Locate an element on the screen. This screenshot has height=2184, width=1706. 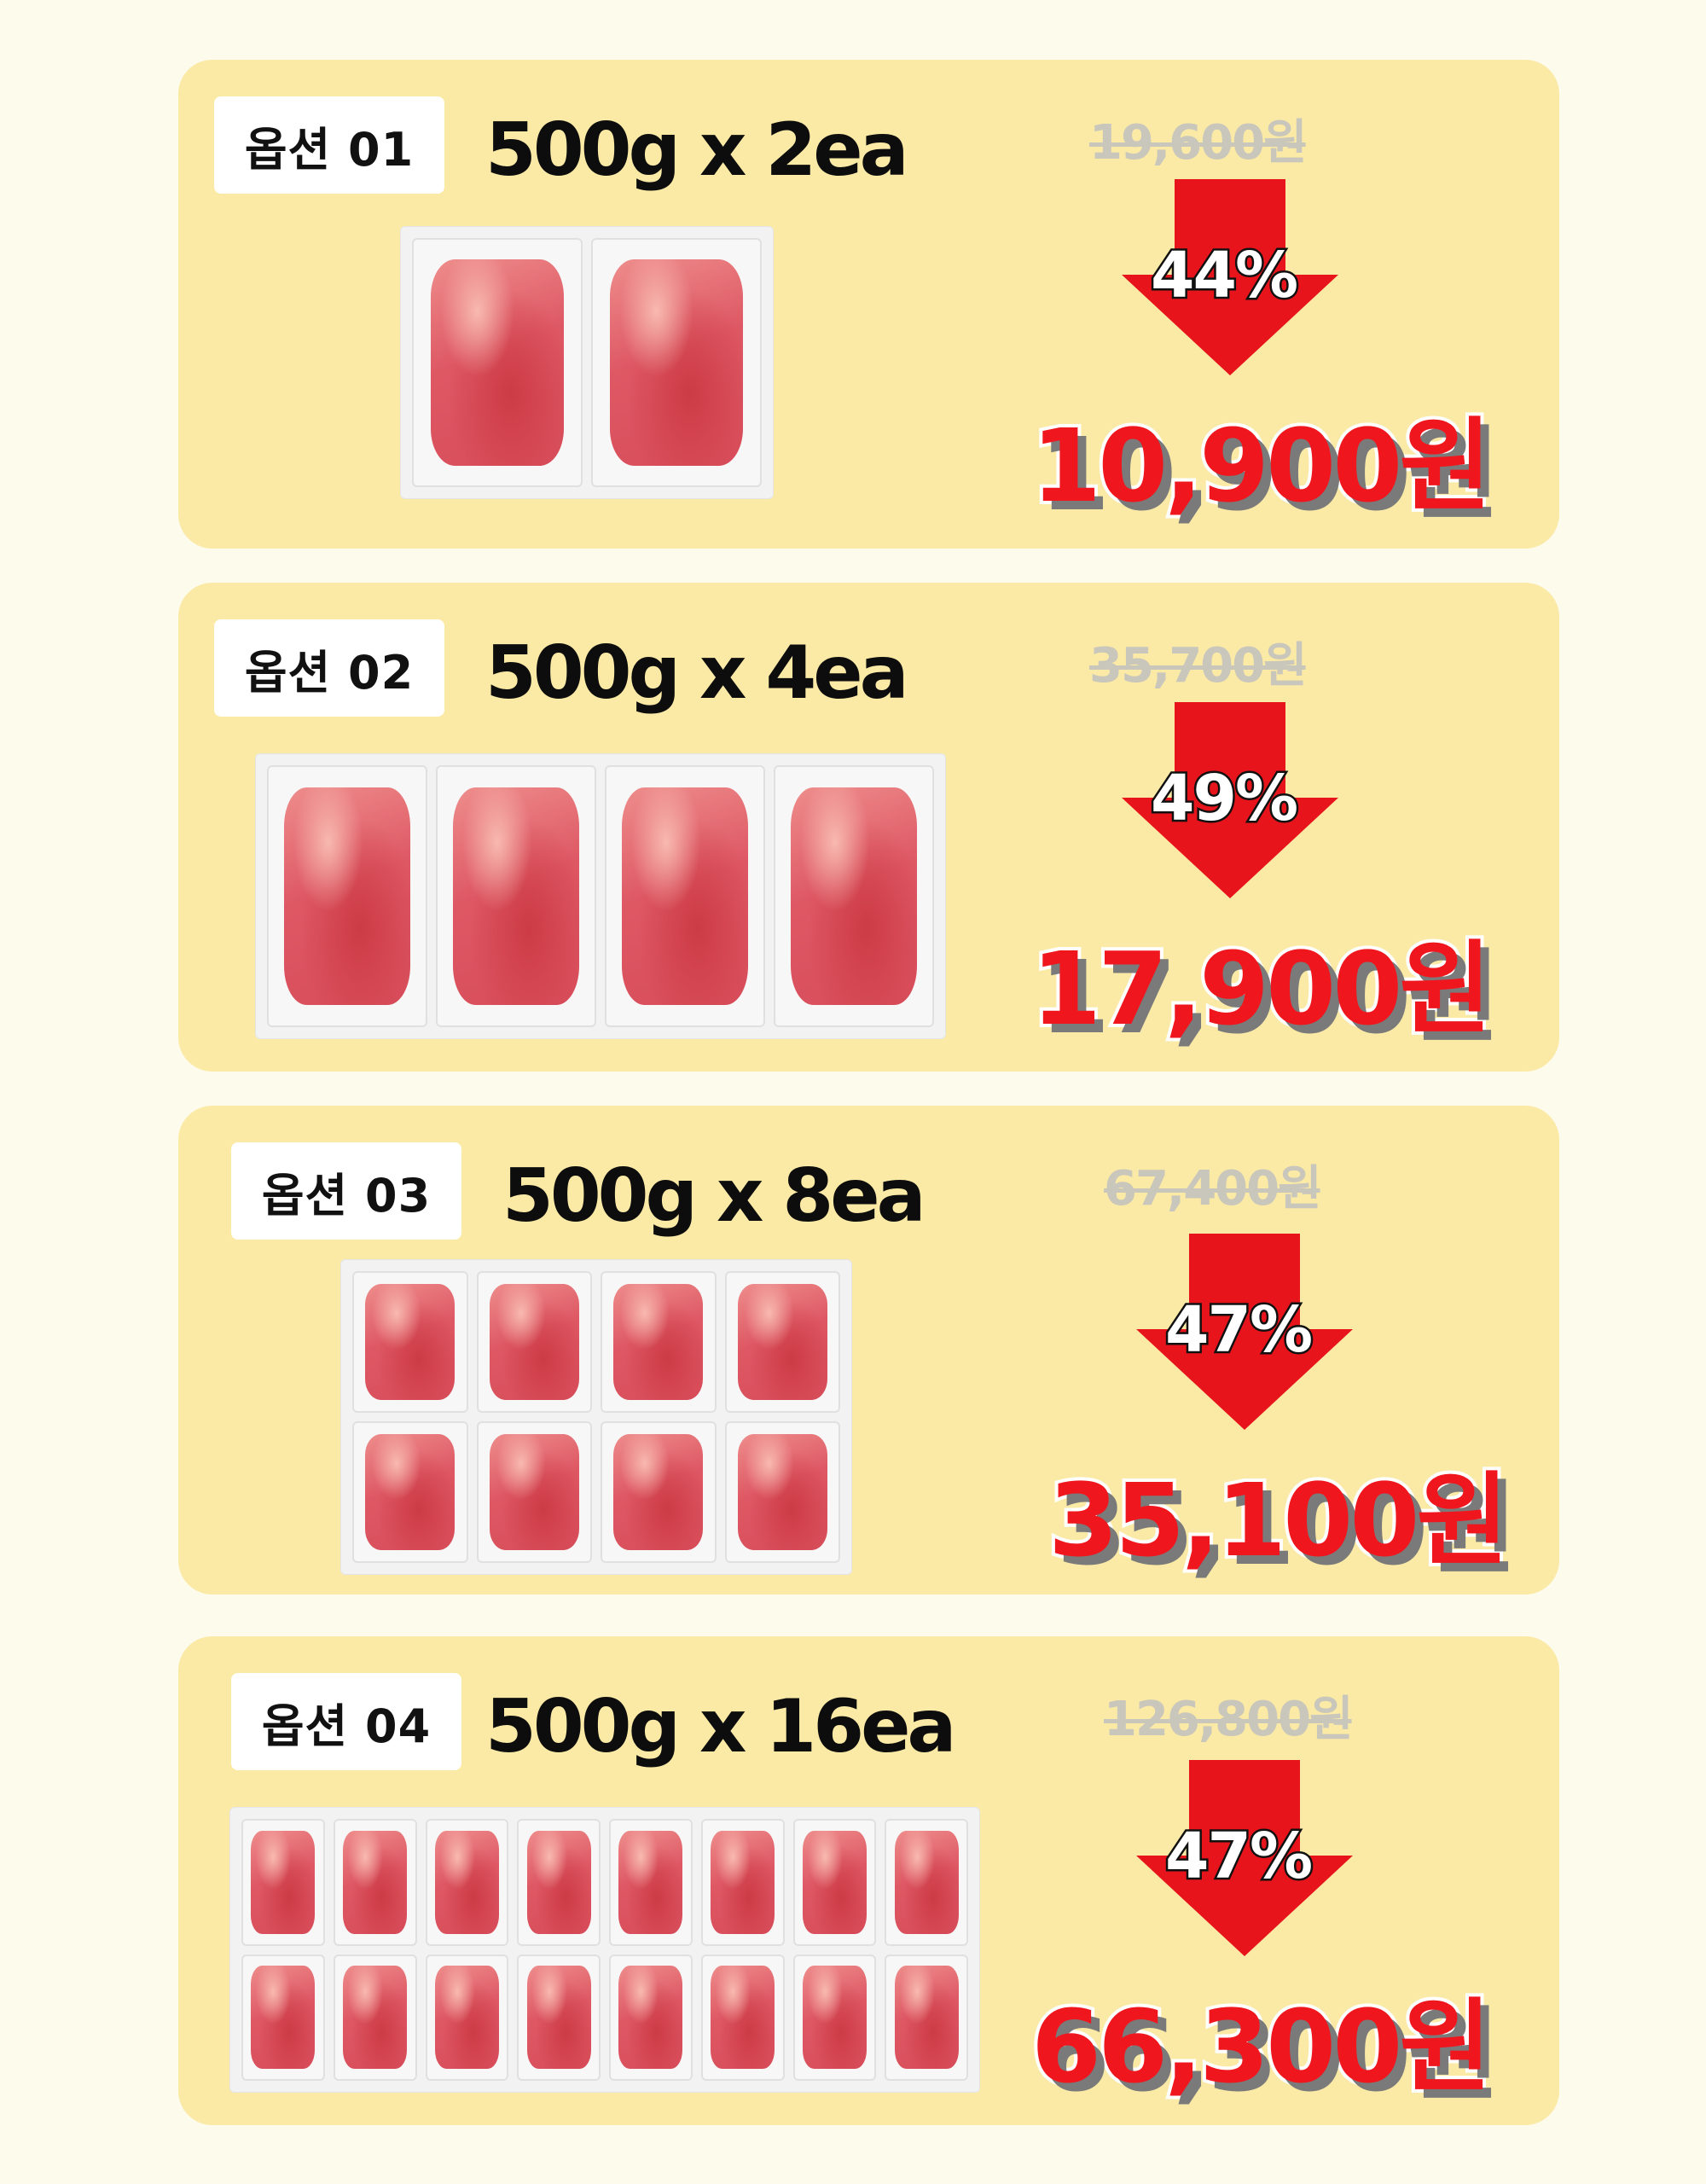
sale-price: 35,100원 is located at coordinates (1278, 1521).